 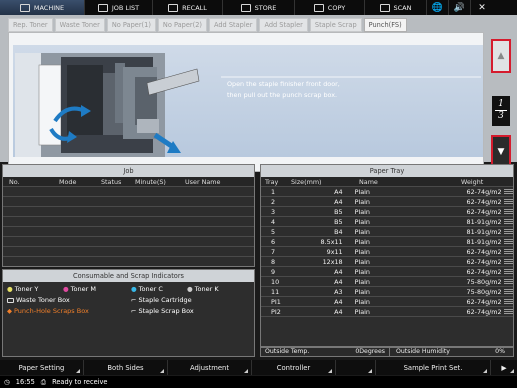 What do you see at coordinates (294, 367) in the screenshot?
I see `controller-button: Controller` at bounding box center [294, 367].